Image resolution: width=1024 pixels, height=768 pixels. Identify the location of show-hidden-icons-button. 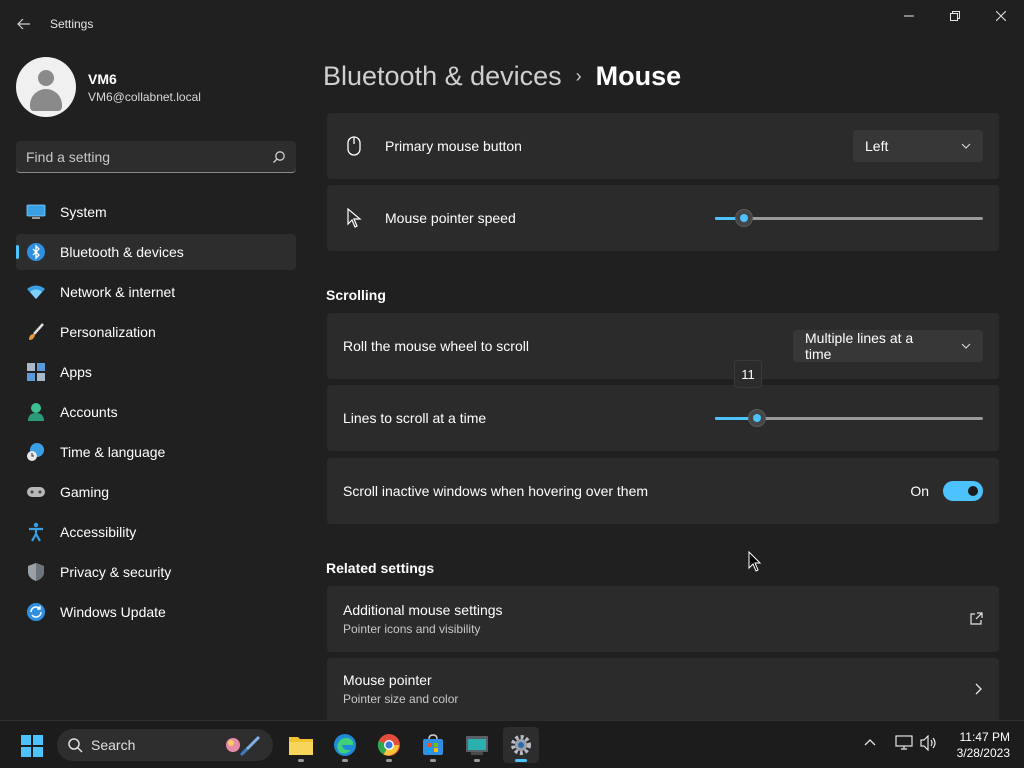
(870, 742).